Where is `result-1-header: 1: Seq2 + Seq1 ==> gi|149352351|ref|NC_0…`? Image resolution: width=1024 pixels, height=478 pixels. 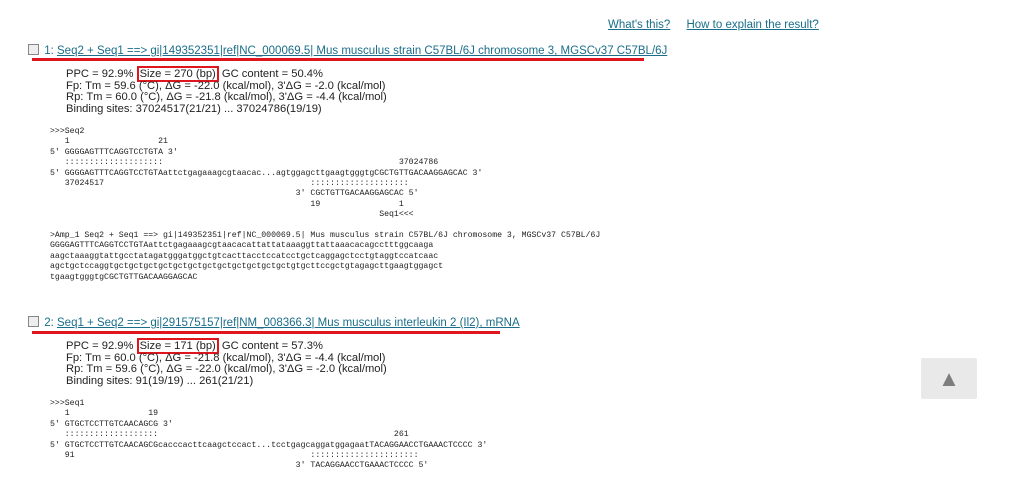 result-1-header: 1: Seq2 + Seq1 ==> gi|149352351|ref|NC_0… is located at coordinates (347, 52).